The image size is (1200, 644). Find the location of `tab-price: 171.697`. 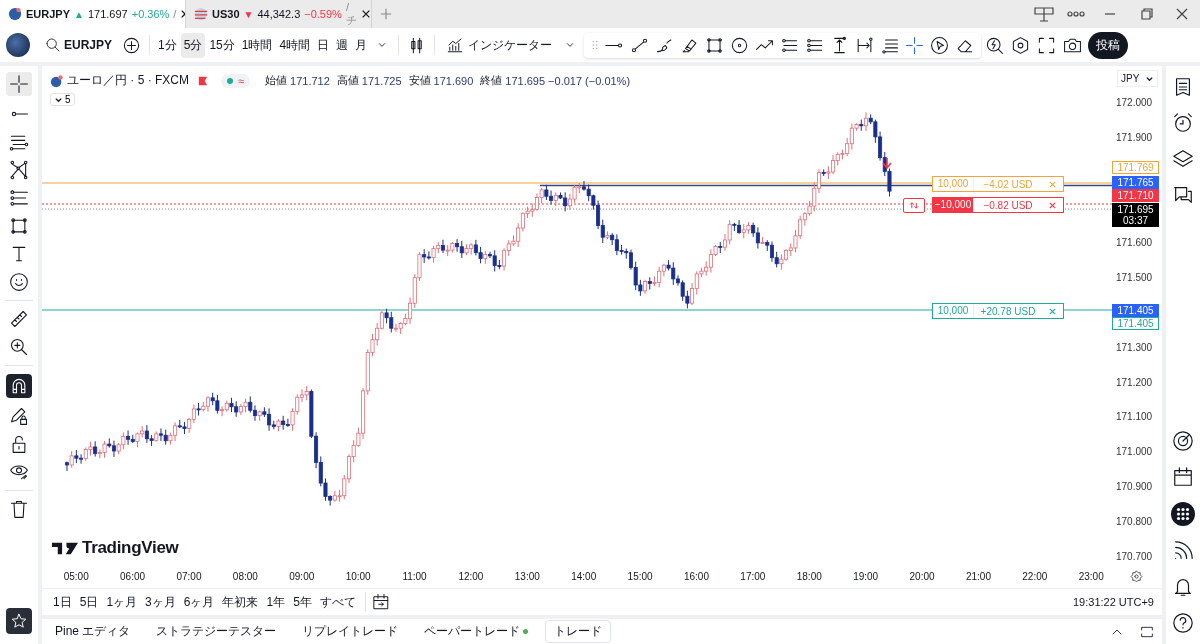

tab-price: 171.697 is located at coordinates (107, 14).